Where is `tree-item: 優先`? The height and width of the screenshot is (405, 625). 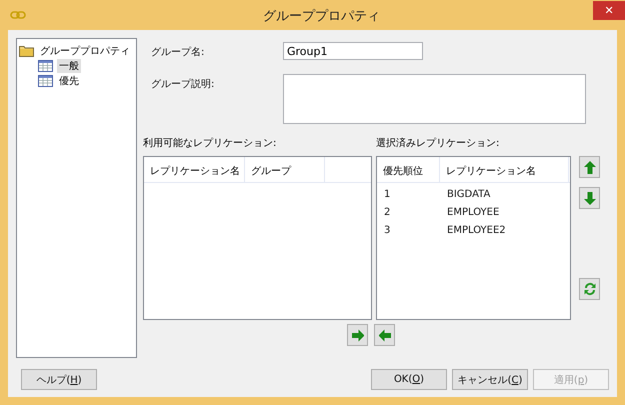 tree-item: 優先 is located at coordinates (69, 81).